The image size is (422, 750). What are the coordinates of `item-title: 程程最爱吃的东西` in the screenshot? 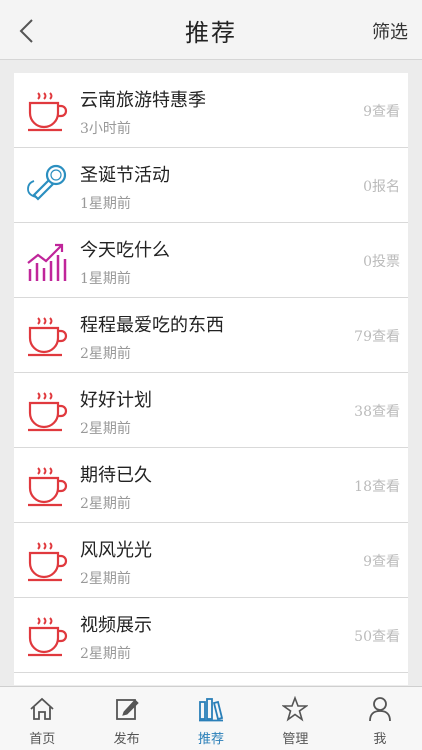 It's located at (152, 325).